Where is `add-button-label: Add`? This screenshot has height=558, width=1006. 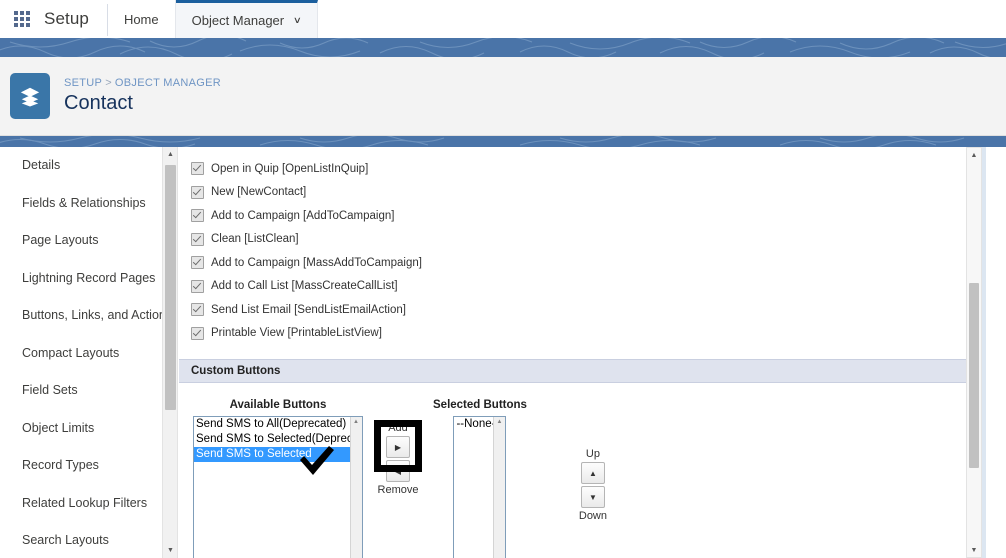
add-button-label: Add is located at coordinates (398, 428).